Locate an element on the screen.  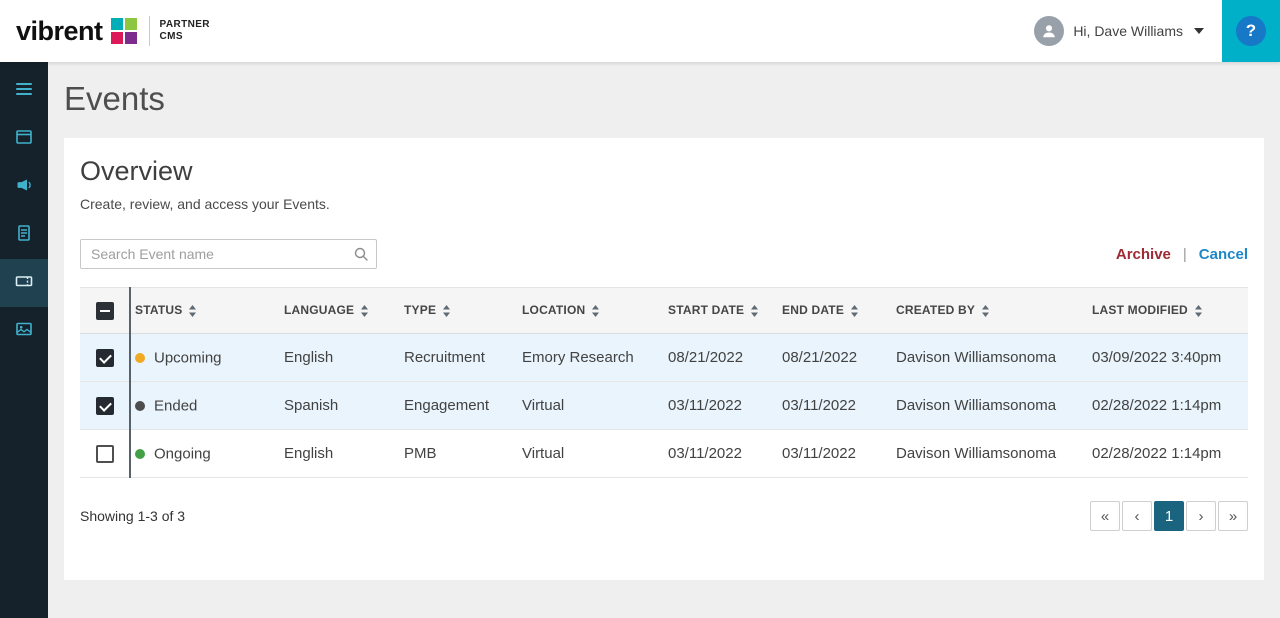
bulk-actions: Archive | Cancel is located at coordinates (1182, 254).